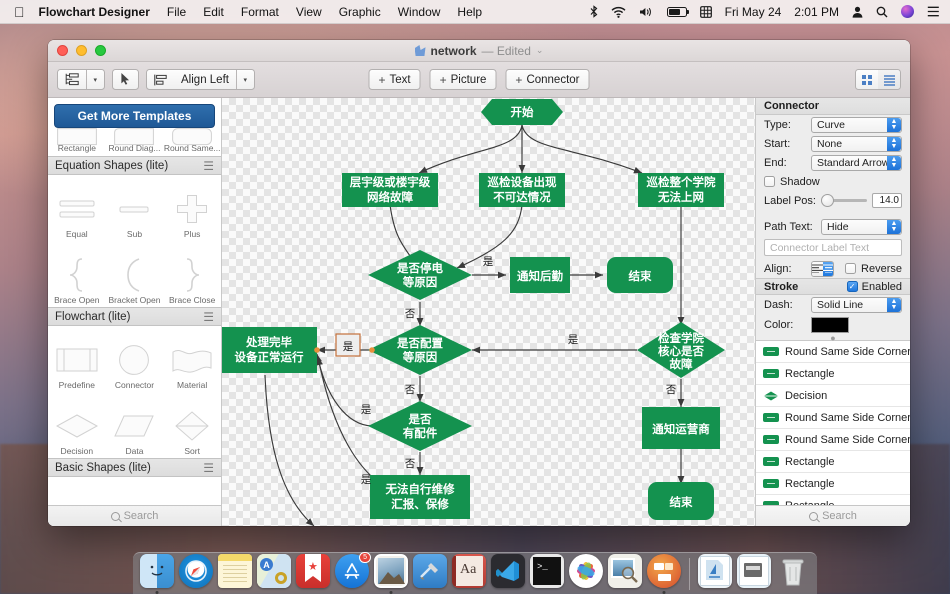 The width and height of the screenshot is (950, 594). I want to click on edge-label-yes-1: 是, so click(488, 262).